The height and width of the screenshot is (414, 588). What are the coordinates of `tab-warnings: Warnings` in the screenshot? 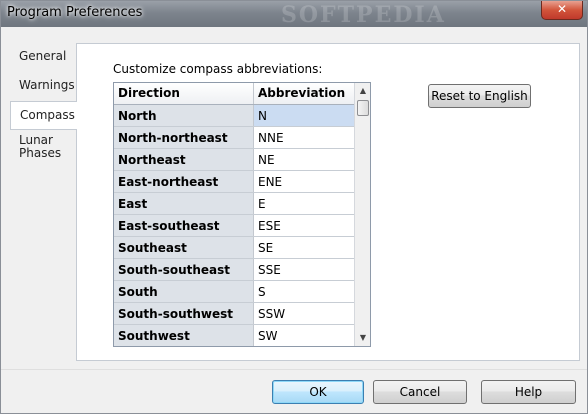 It's located at (43, 86).